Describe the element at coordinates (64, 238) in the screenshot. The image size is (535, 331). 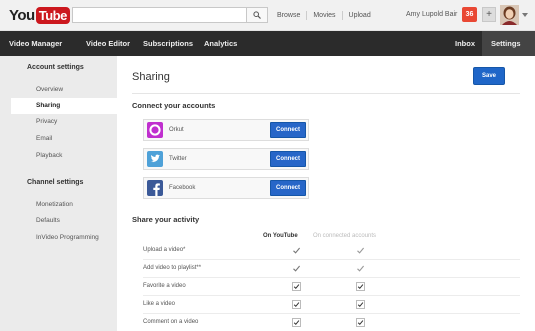
I see `sidebar-item-invideo-programming: InVideo Programming` at that location.